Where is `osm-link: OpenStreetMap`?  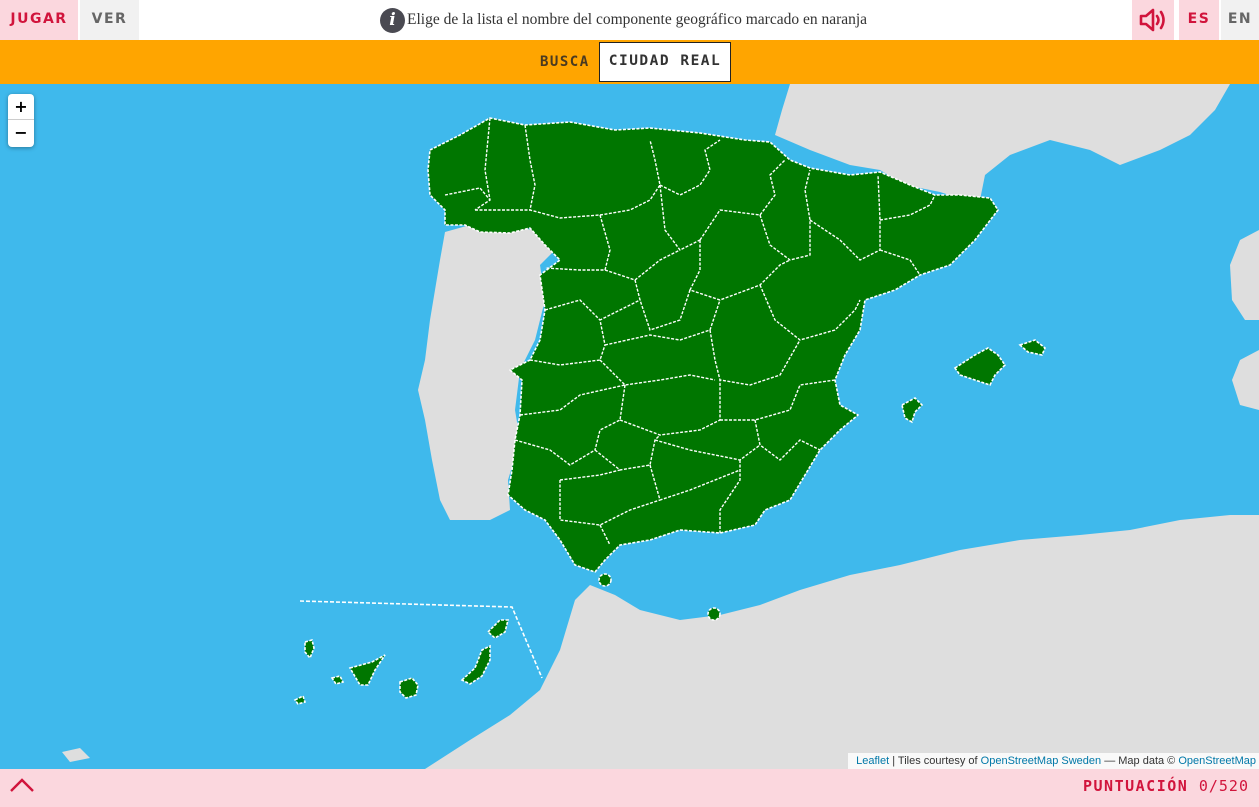 osm-link: OpenStreetMap is located at coordinates (1217, 761).